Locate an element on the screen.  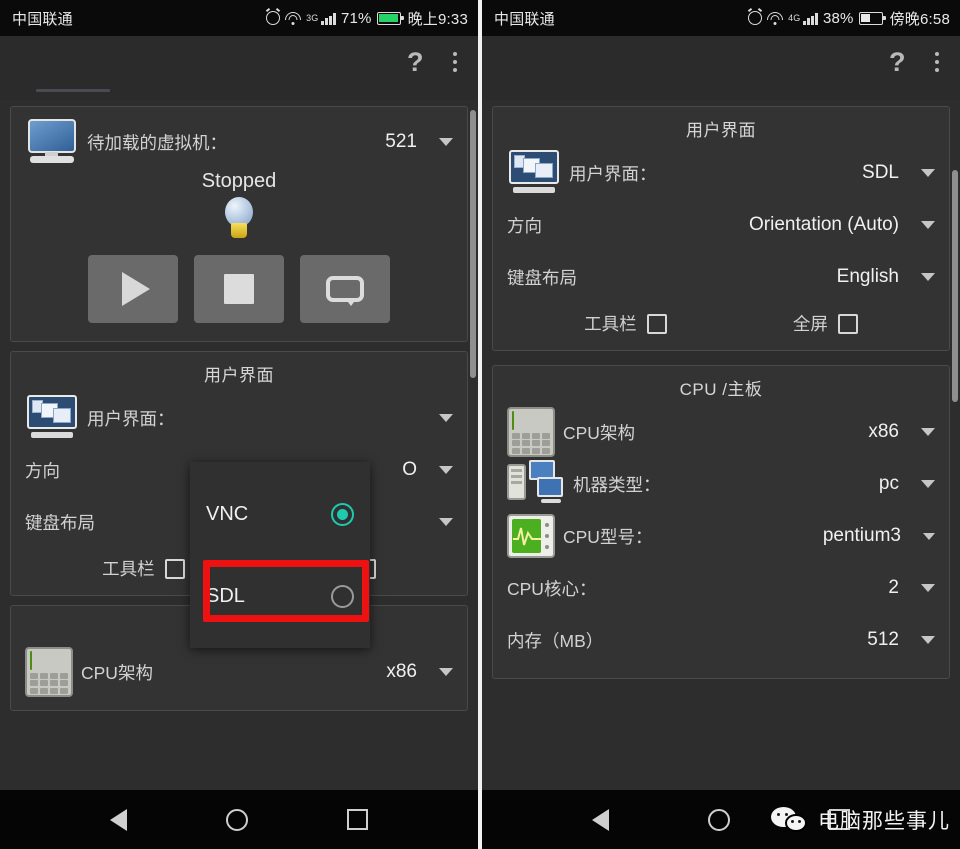
status-icons-group: 3G 71% 晚上9:33 is located at coordinates (367, 18).